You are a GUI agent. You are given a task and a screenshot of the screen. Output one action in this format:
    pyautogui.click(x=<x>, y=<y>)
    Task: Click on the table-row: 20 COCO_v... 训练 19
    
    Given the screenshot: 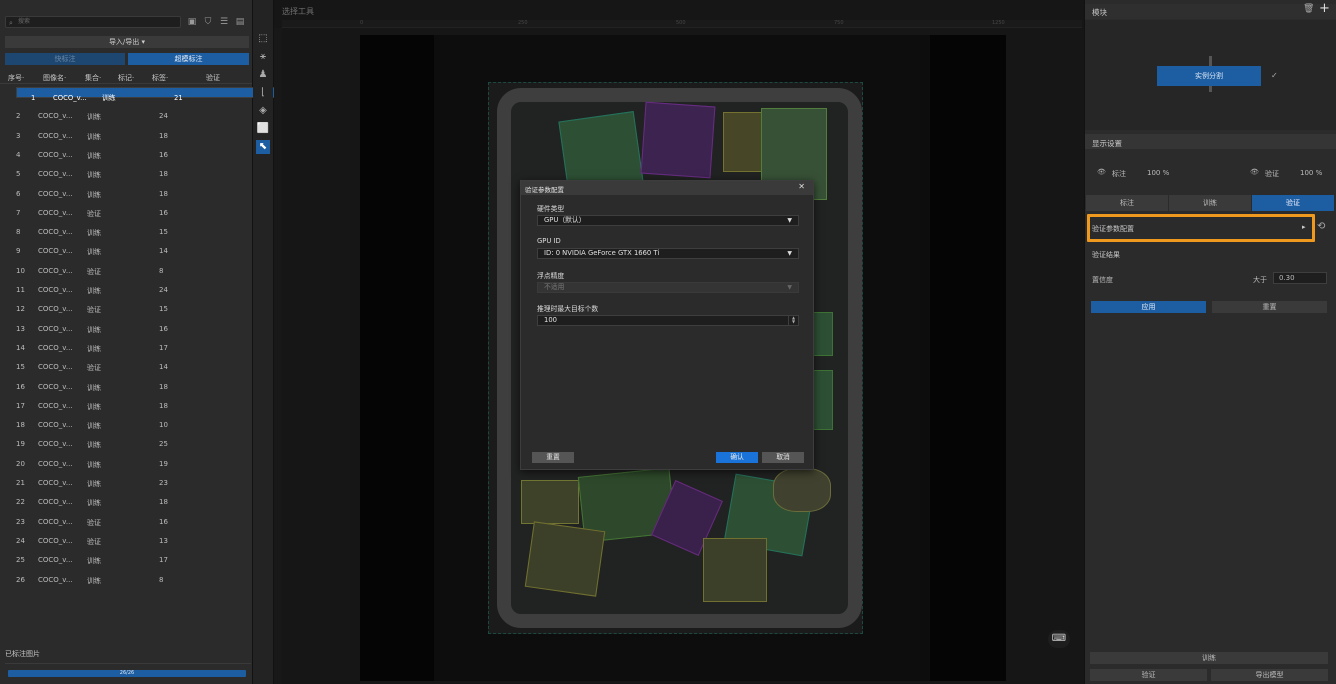 What is the action you would take?
    pyautogui.click(x=127, y=463)
    